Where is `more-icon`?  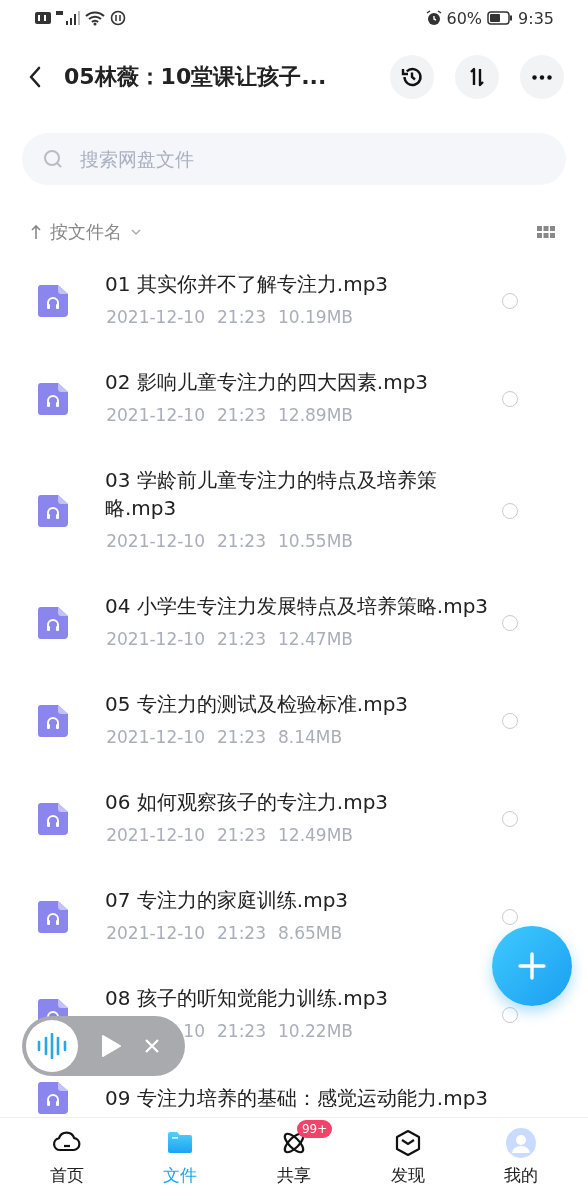
more-icon is located at coordinates (542, 77).